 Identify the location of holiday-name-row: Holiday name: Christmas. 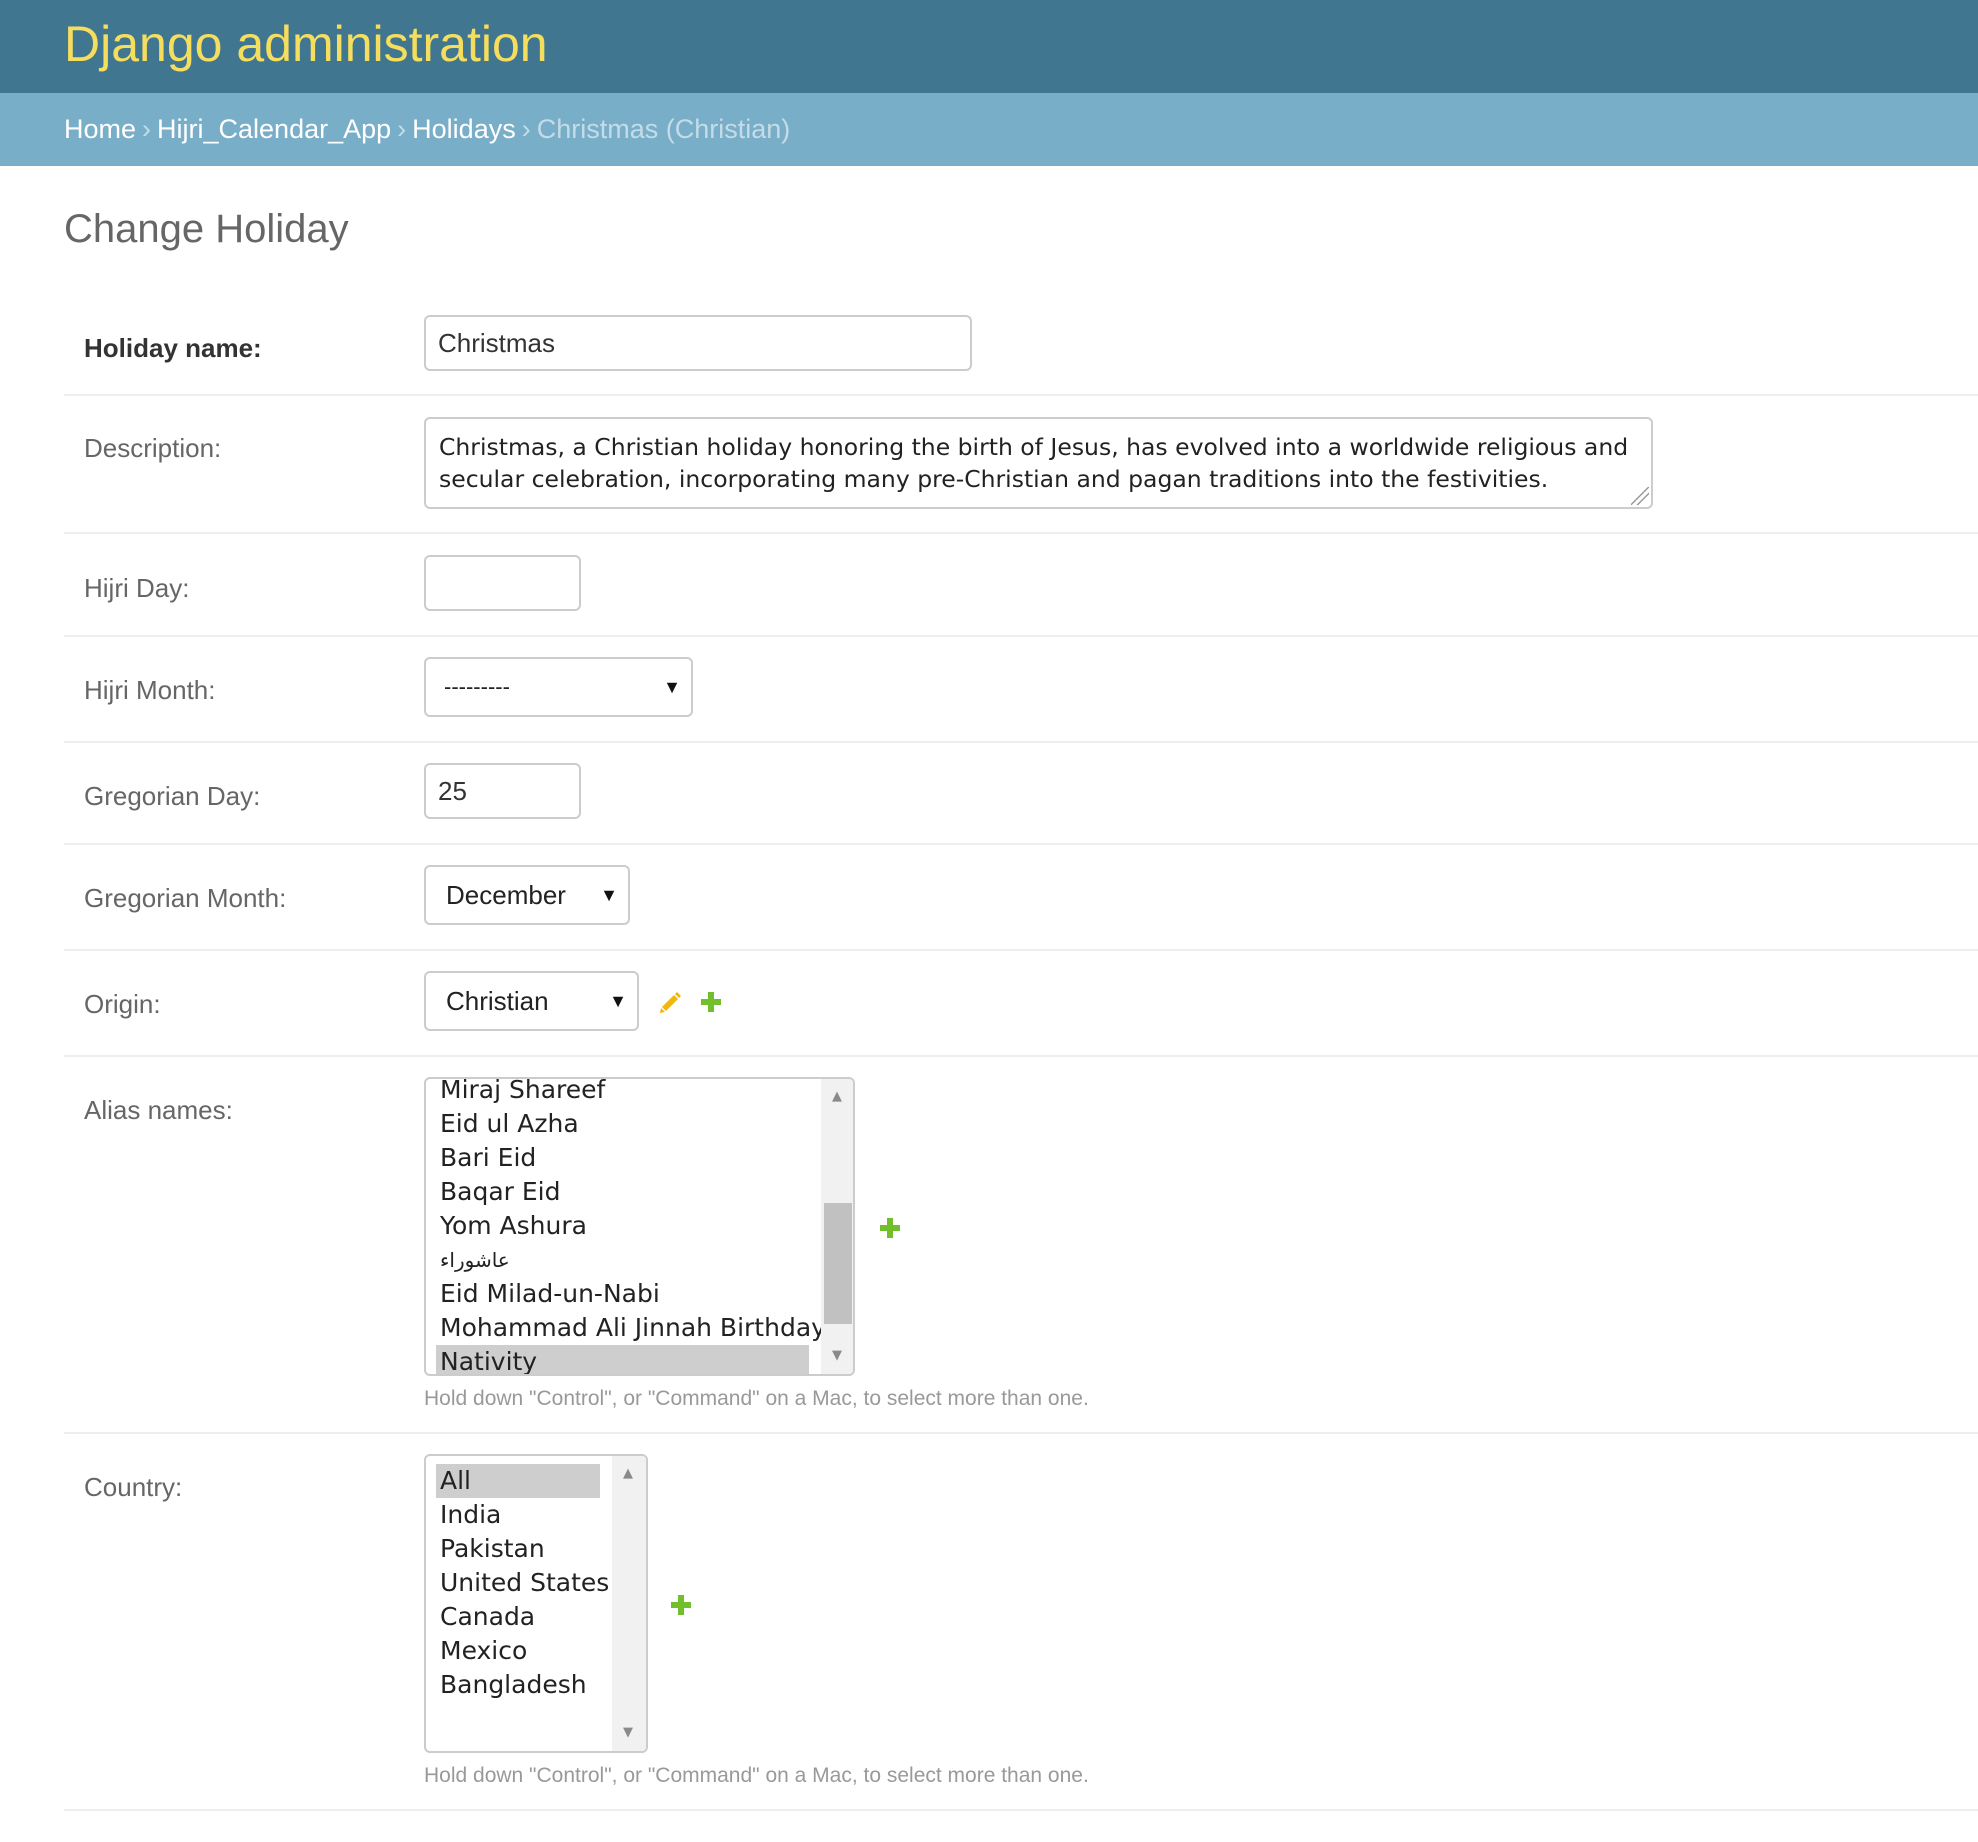
(1021, 344).